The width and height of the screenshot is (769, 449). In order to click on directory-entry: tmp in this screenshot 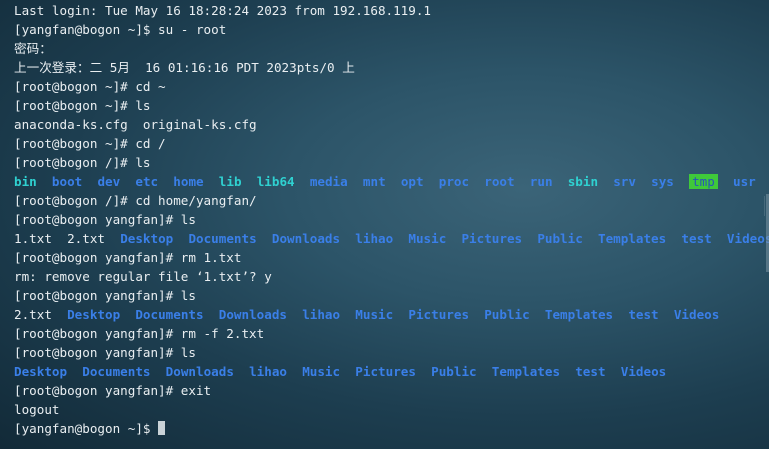, I will do `click(703, 181)`.